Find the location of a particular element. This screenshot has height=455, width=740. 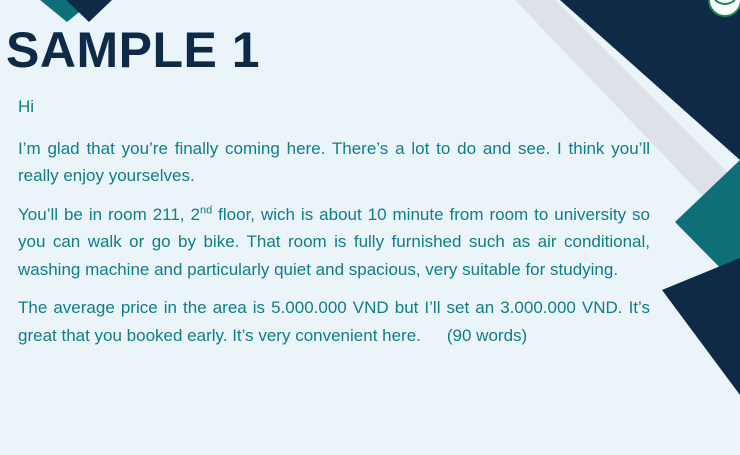

logo-icon is located at coordinates (721, 9).